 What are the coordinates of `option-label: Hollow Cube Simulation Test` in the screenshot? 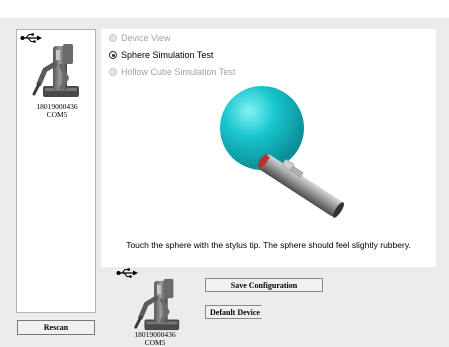 It's located at (178, 72).